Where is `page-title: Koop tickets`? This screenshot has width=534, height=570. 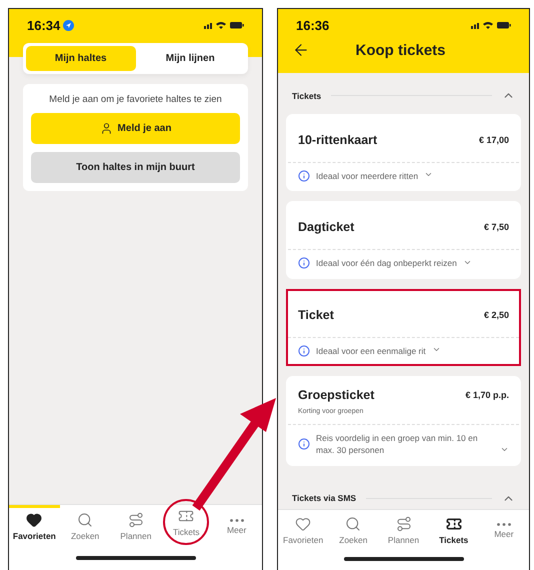
page-title: Koop tickets is located at coordinates (400, 50).